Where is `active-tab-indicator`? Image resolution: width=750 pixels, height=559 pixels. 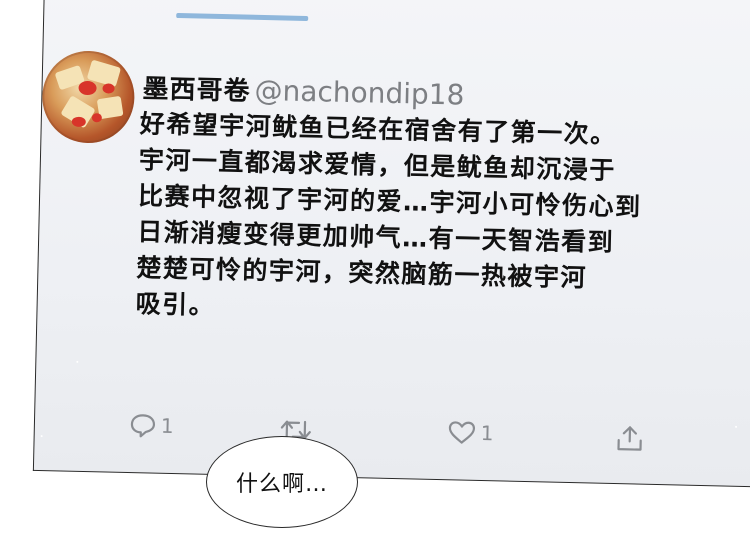
active-tab-indicator is located at coordinates (242, 17).